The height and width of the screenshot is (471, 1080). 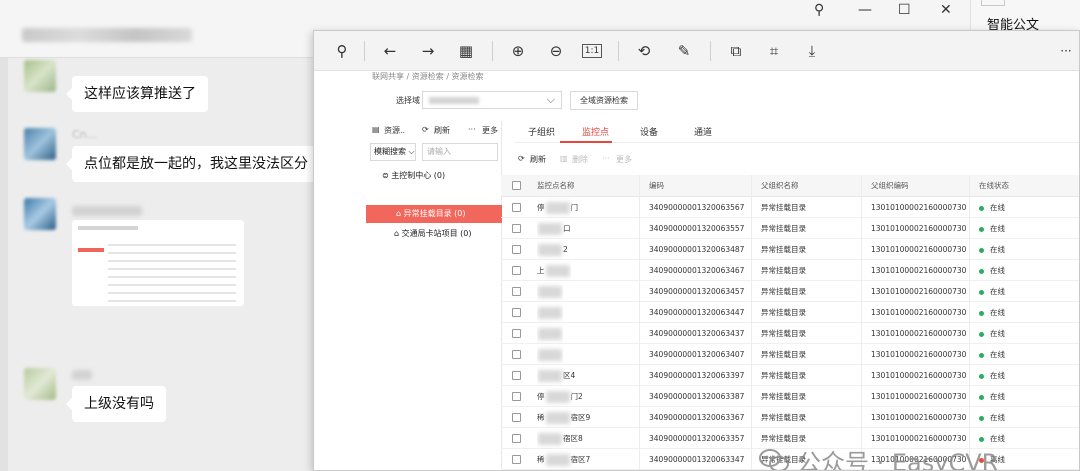 I want to click on scan-icon: ⌗, so click(x=774, y=51).